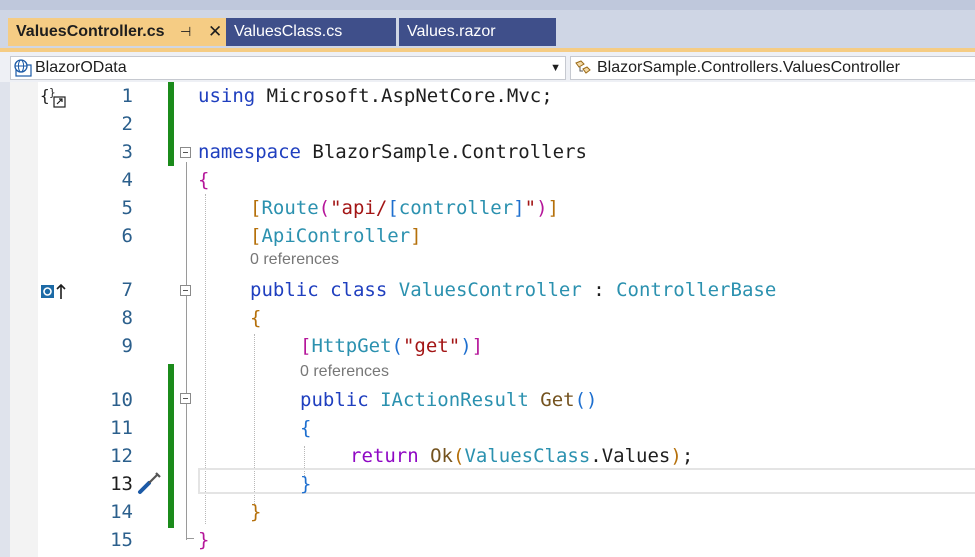  What do you see at coordinates (487, 180) in the screenshot?
I see `code-line: 4 {` at bounding box center [487, 180].